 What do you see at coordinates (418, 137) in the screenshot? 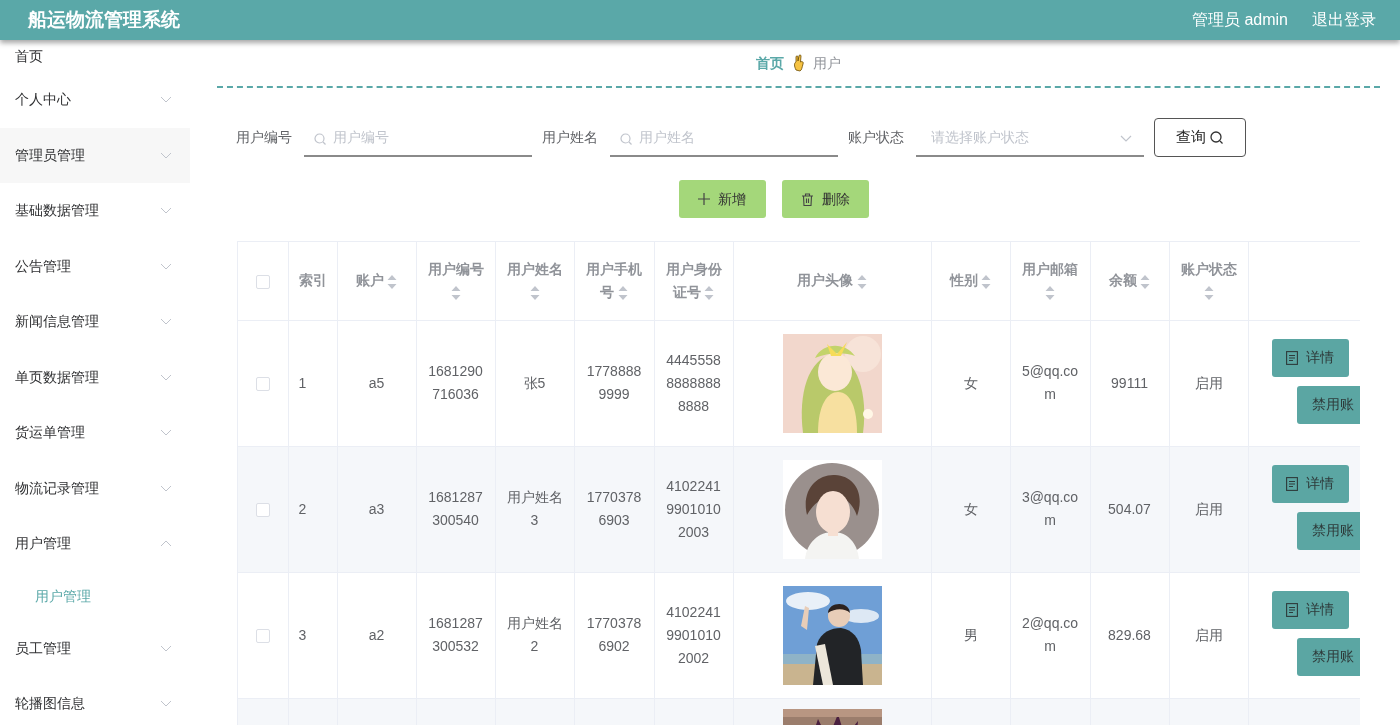
I see `input-field: 用户编号` at bounding box center [418, 137].